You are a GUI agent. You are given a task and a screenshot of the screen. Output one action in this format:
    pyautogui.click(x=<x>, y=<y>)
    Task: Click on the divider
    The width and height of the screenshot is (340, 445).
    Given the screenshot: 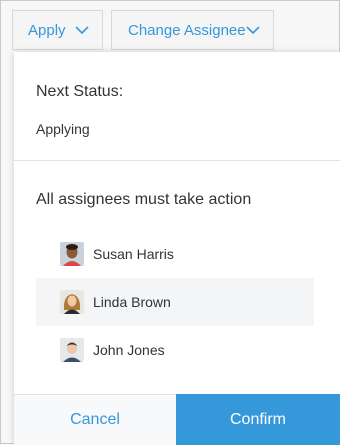 What is the action you would take?
    pyautogui.click(x=177, y=160)
    